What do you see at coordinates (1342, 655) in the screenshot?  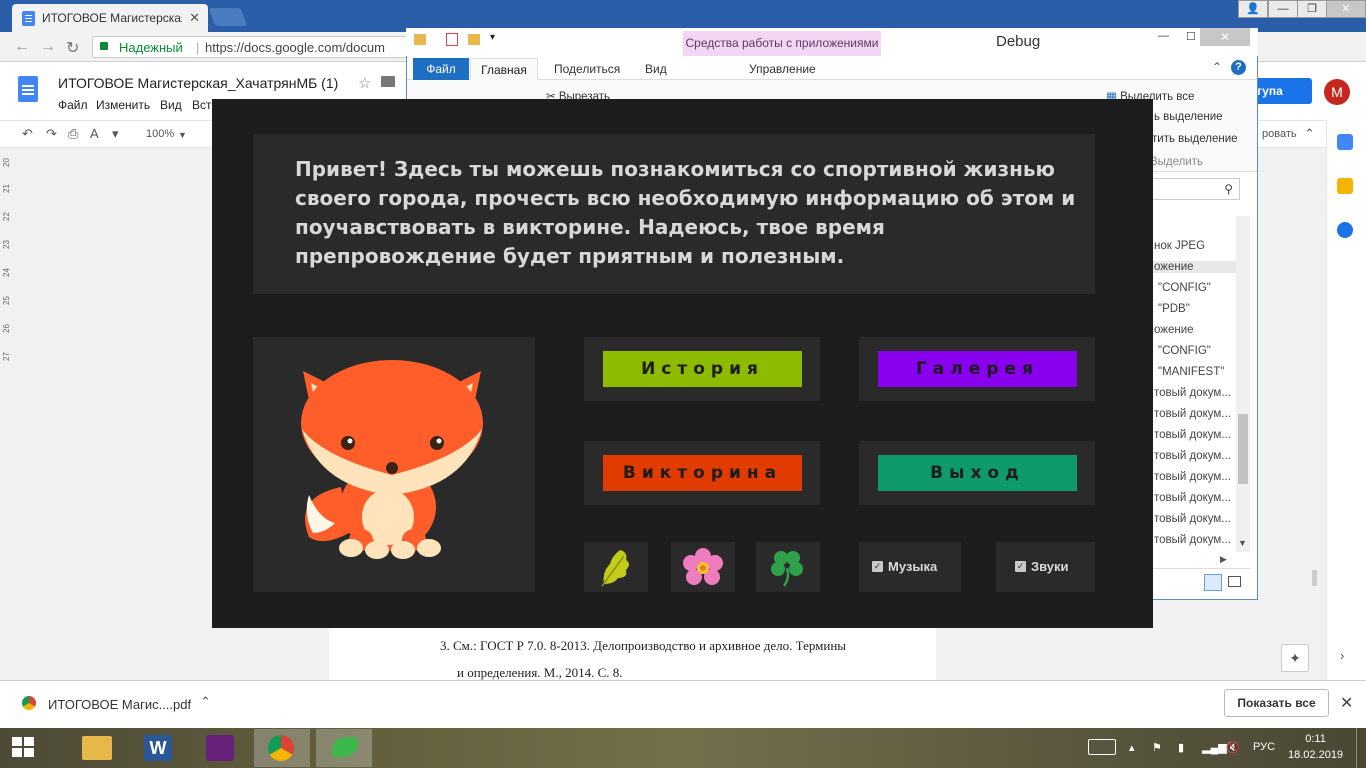 I see `chevron-right-icon: ›` at bounding box center [1342, 655].